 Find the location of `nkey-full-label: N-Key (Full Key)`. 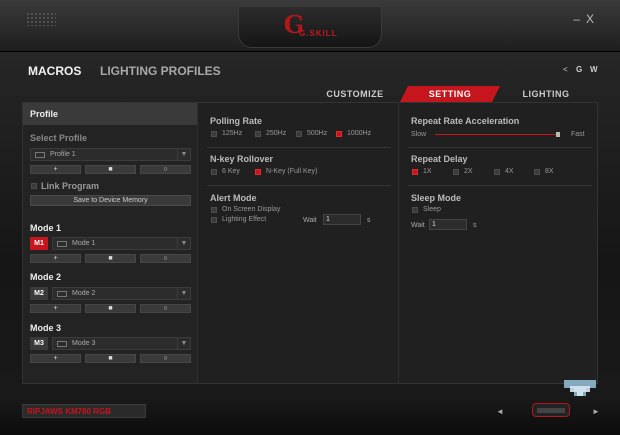

nkey-full-label: N-Key (Full Key) is located at coordinates (292, 171).